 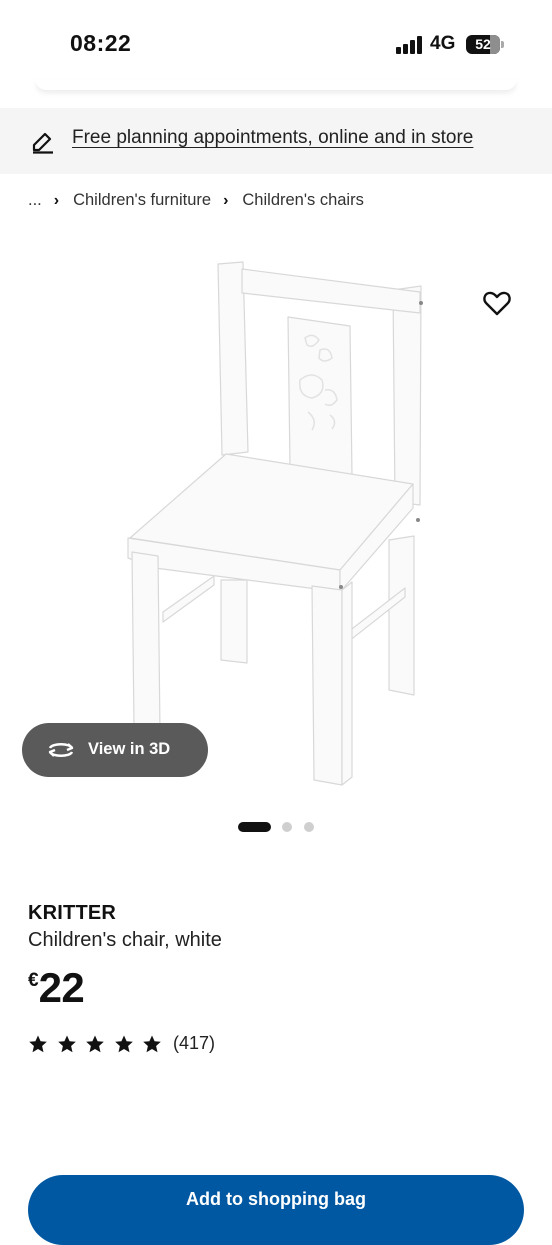 What do you see at coordinates (33, 980) in the screenshot?
I see `price-currency: €` at bounding box center [33, 980].